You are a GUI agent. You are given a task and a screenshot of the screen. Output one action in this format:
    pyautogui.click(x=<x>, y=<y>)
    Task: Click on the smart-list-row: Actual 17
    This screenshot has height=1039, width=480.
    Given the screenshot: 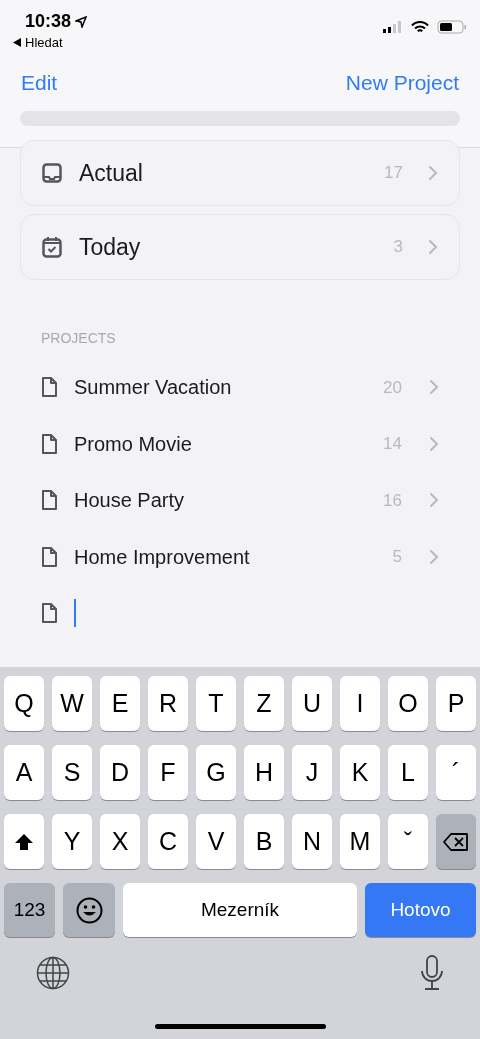 What is the action you would take?
    pyautogui.click(x=240, y=173)
    